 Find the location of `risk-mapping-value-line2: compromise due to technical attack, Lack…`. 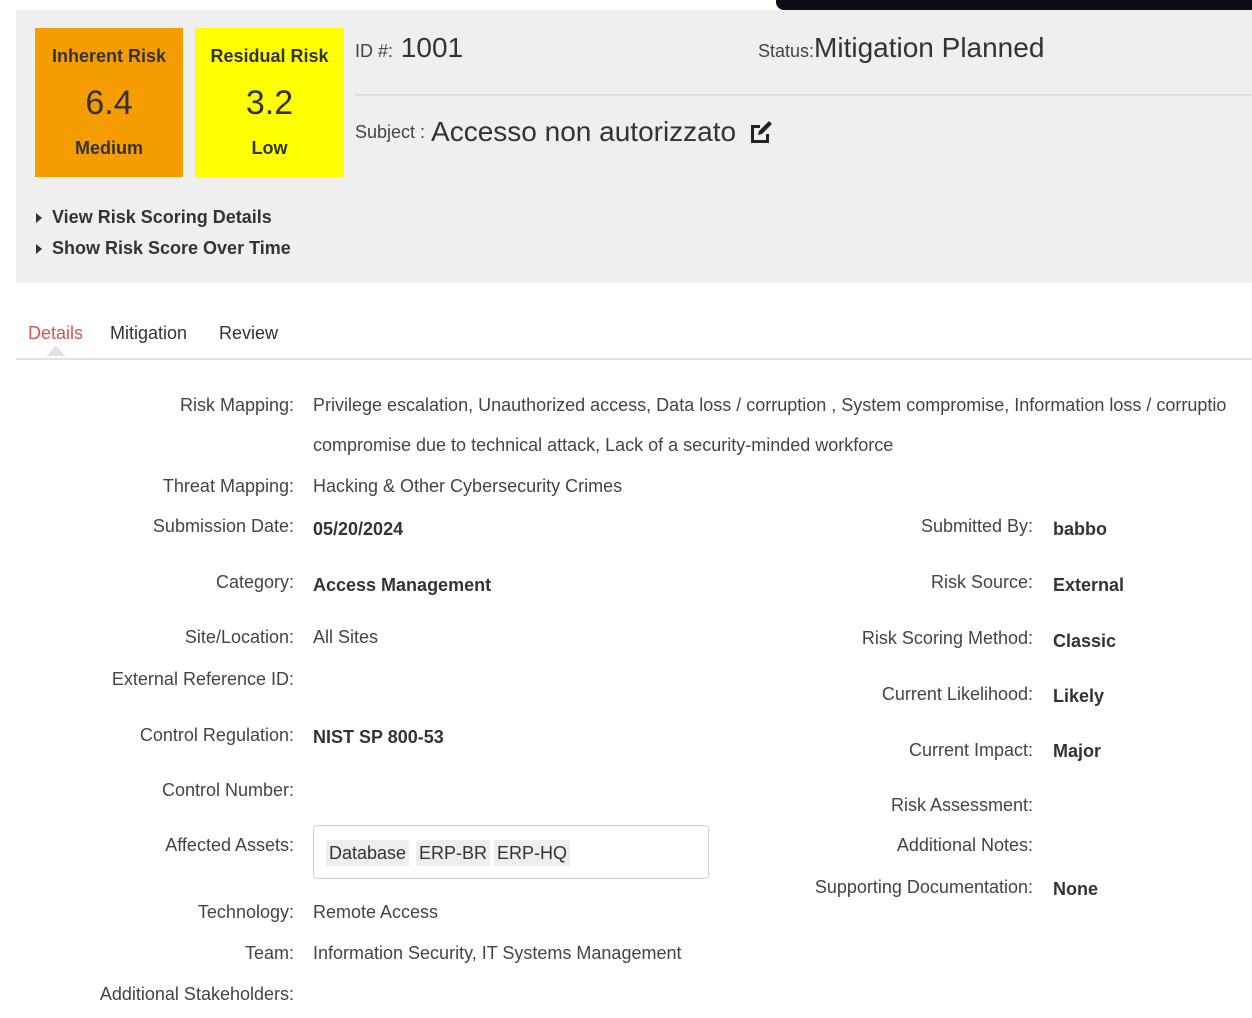

risk-mapping-value-line2: compromise due to technical attack, Lack… is located at coordinates (603, 445).